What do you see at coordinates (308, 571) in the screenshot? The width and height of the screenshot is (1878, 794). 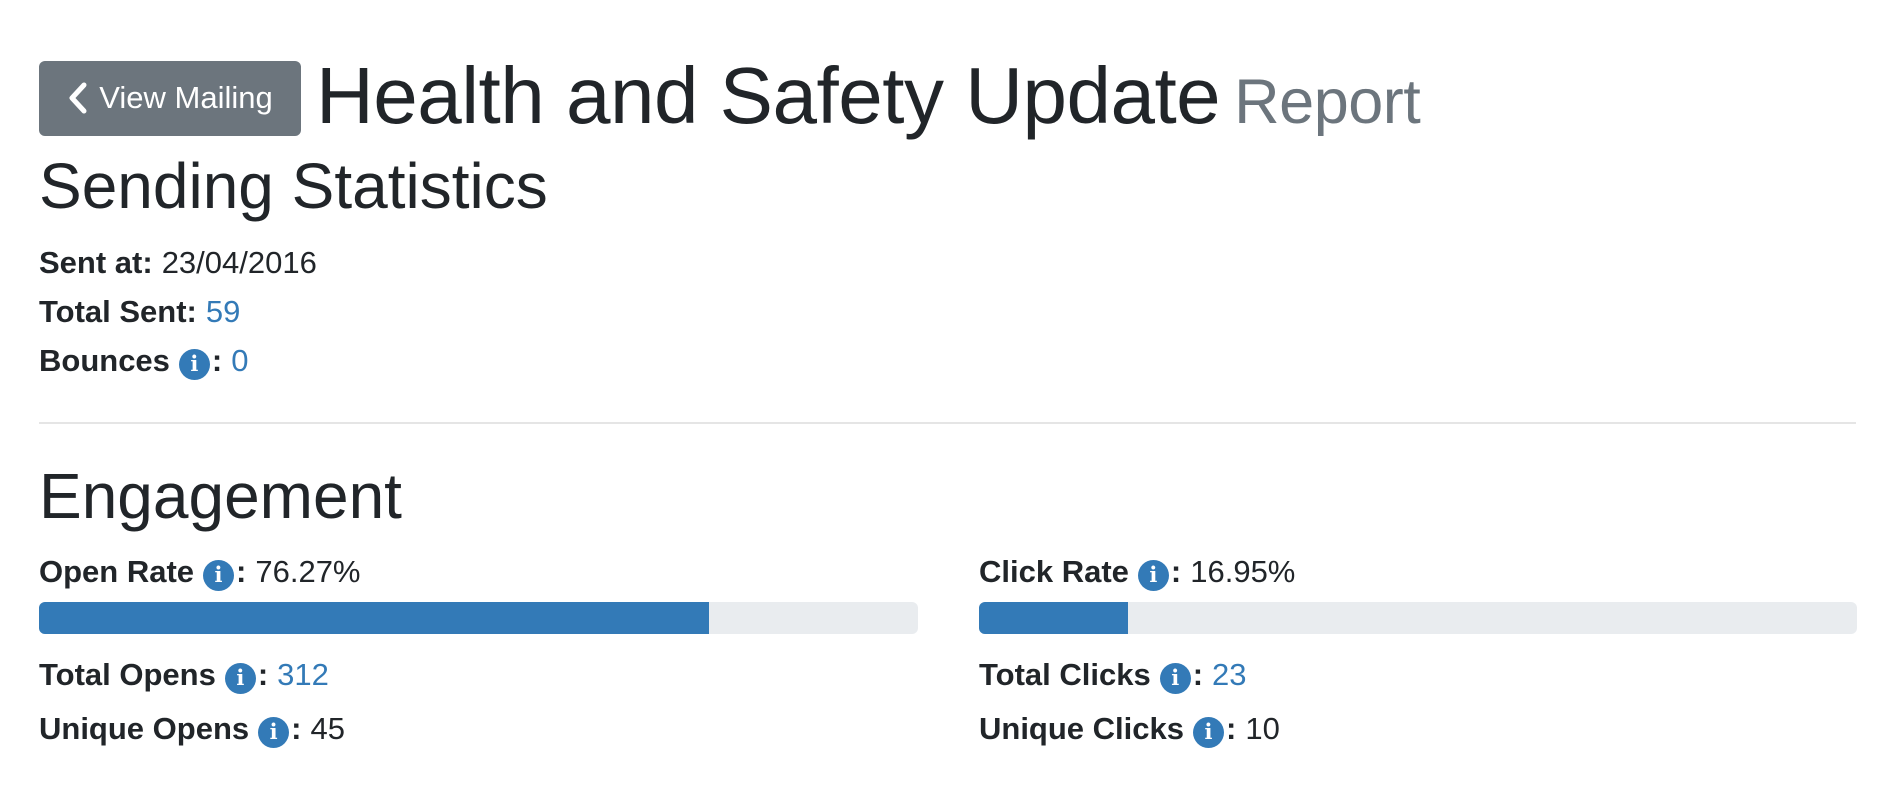 I see `open-rate-value: 76.27%` at bounding box center [308, 571].